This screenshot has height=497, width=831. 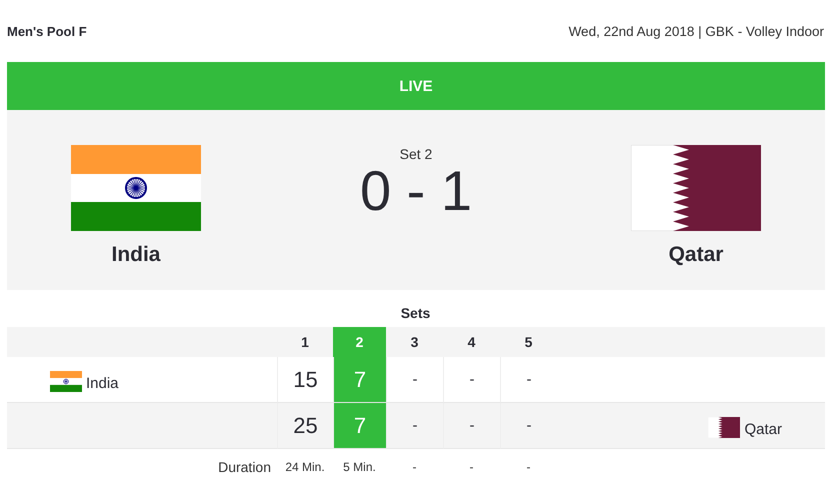 I want to click on set-header: 1, so click(x=305, y=342).